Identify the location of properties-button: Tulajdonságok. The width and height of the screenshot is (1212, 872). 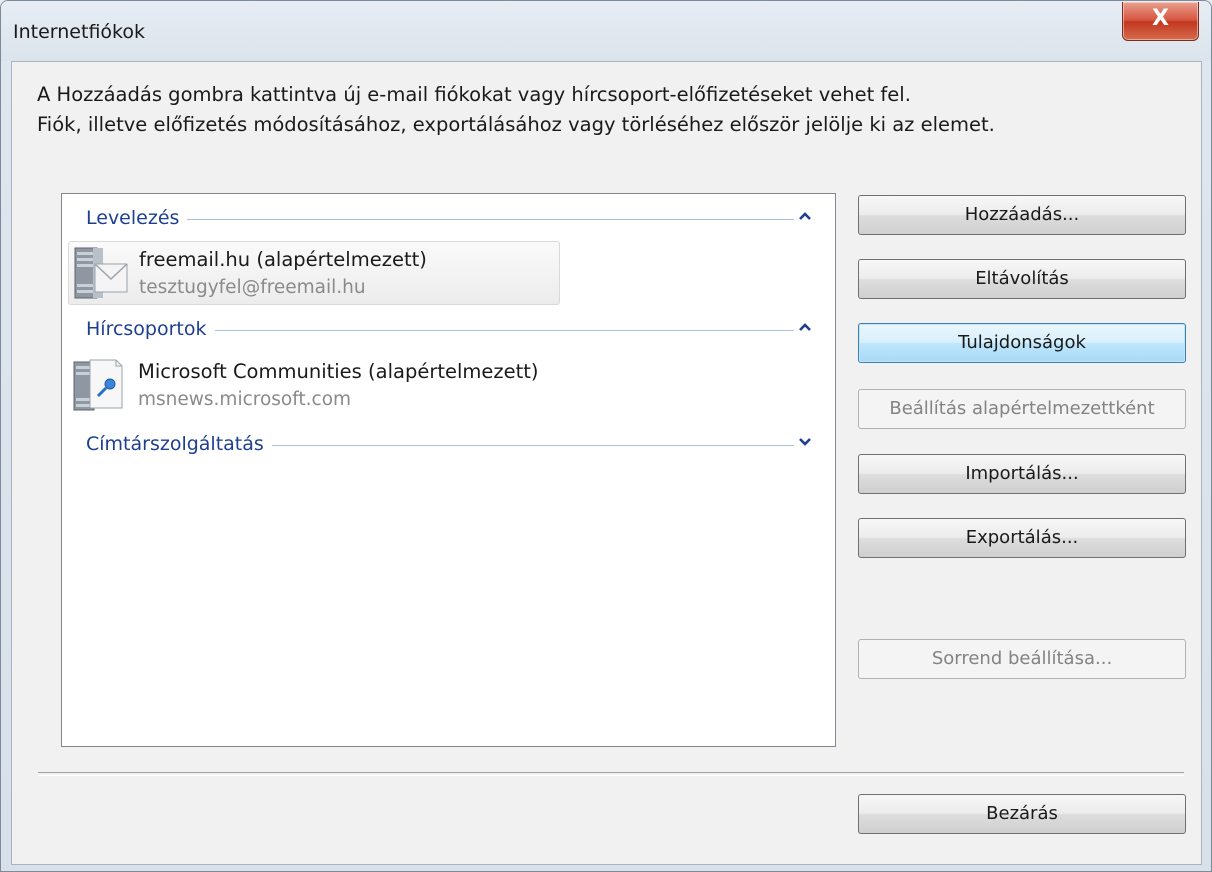
(1022, 343).